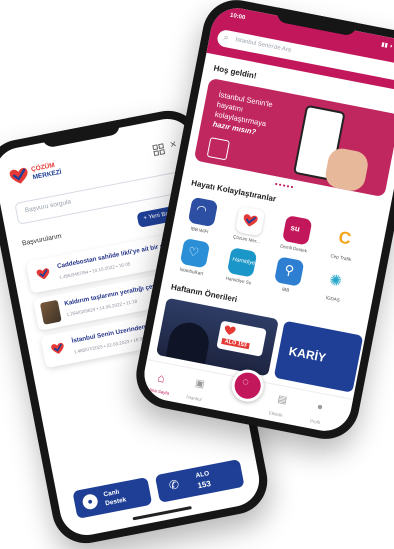 The image size is (394, 549). I want to click on quick-action-cozum, so click(250, 221).